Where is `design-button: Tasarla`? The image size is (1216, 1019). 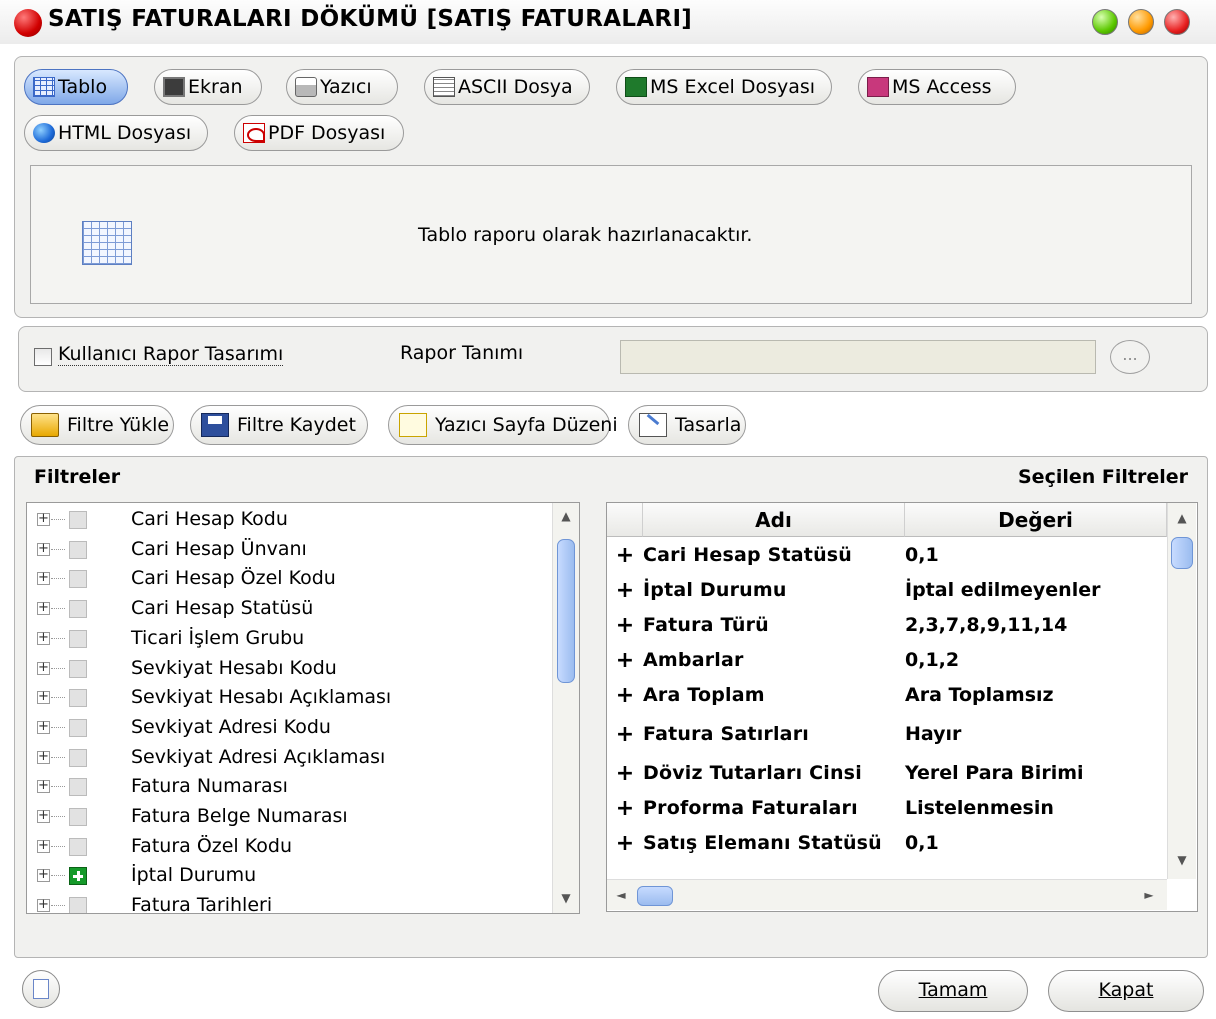 design-button: Tasarla is located at coordinates (687, 425).